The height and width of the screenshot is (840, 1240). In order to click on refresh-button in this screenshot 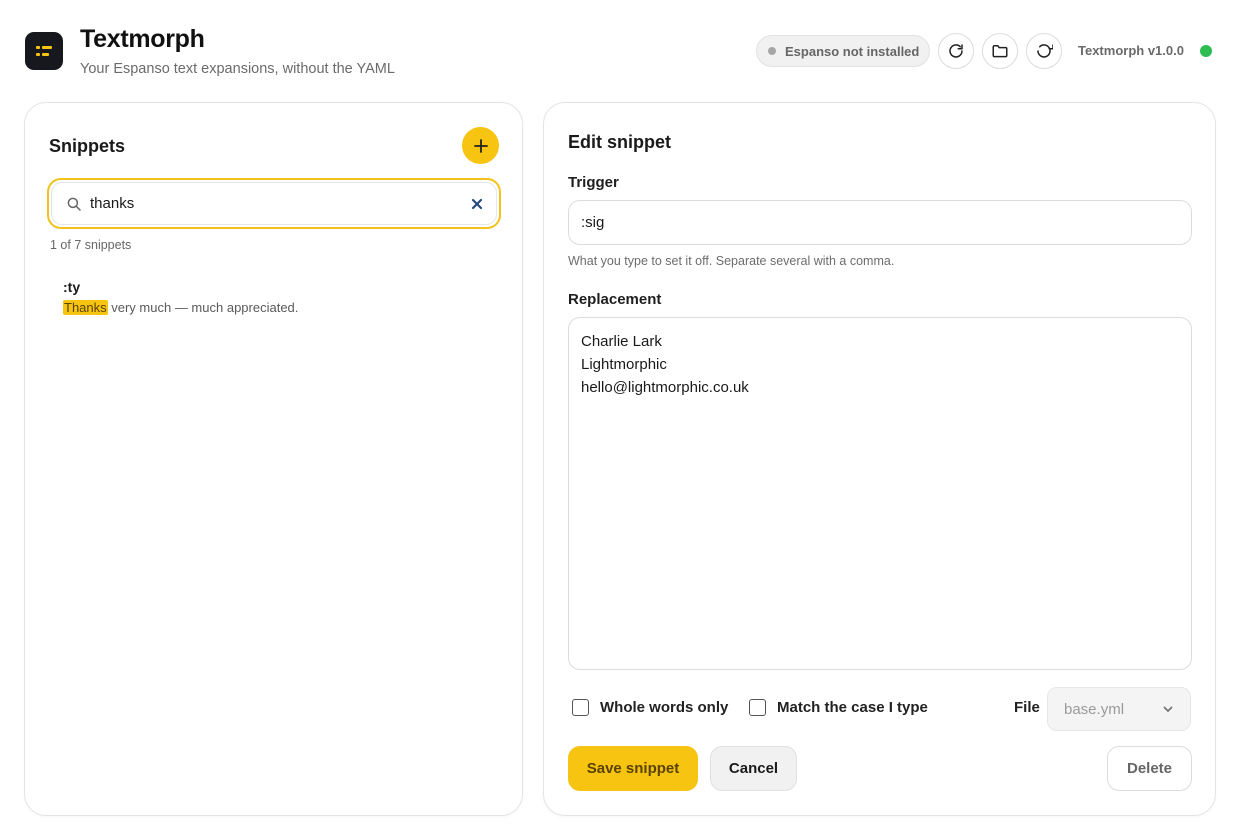, I will do `click(956, 51)`.